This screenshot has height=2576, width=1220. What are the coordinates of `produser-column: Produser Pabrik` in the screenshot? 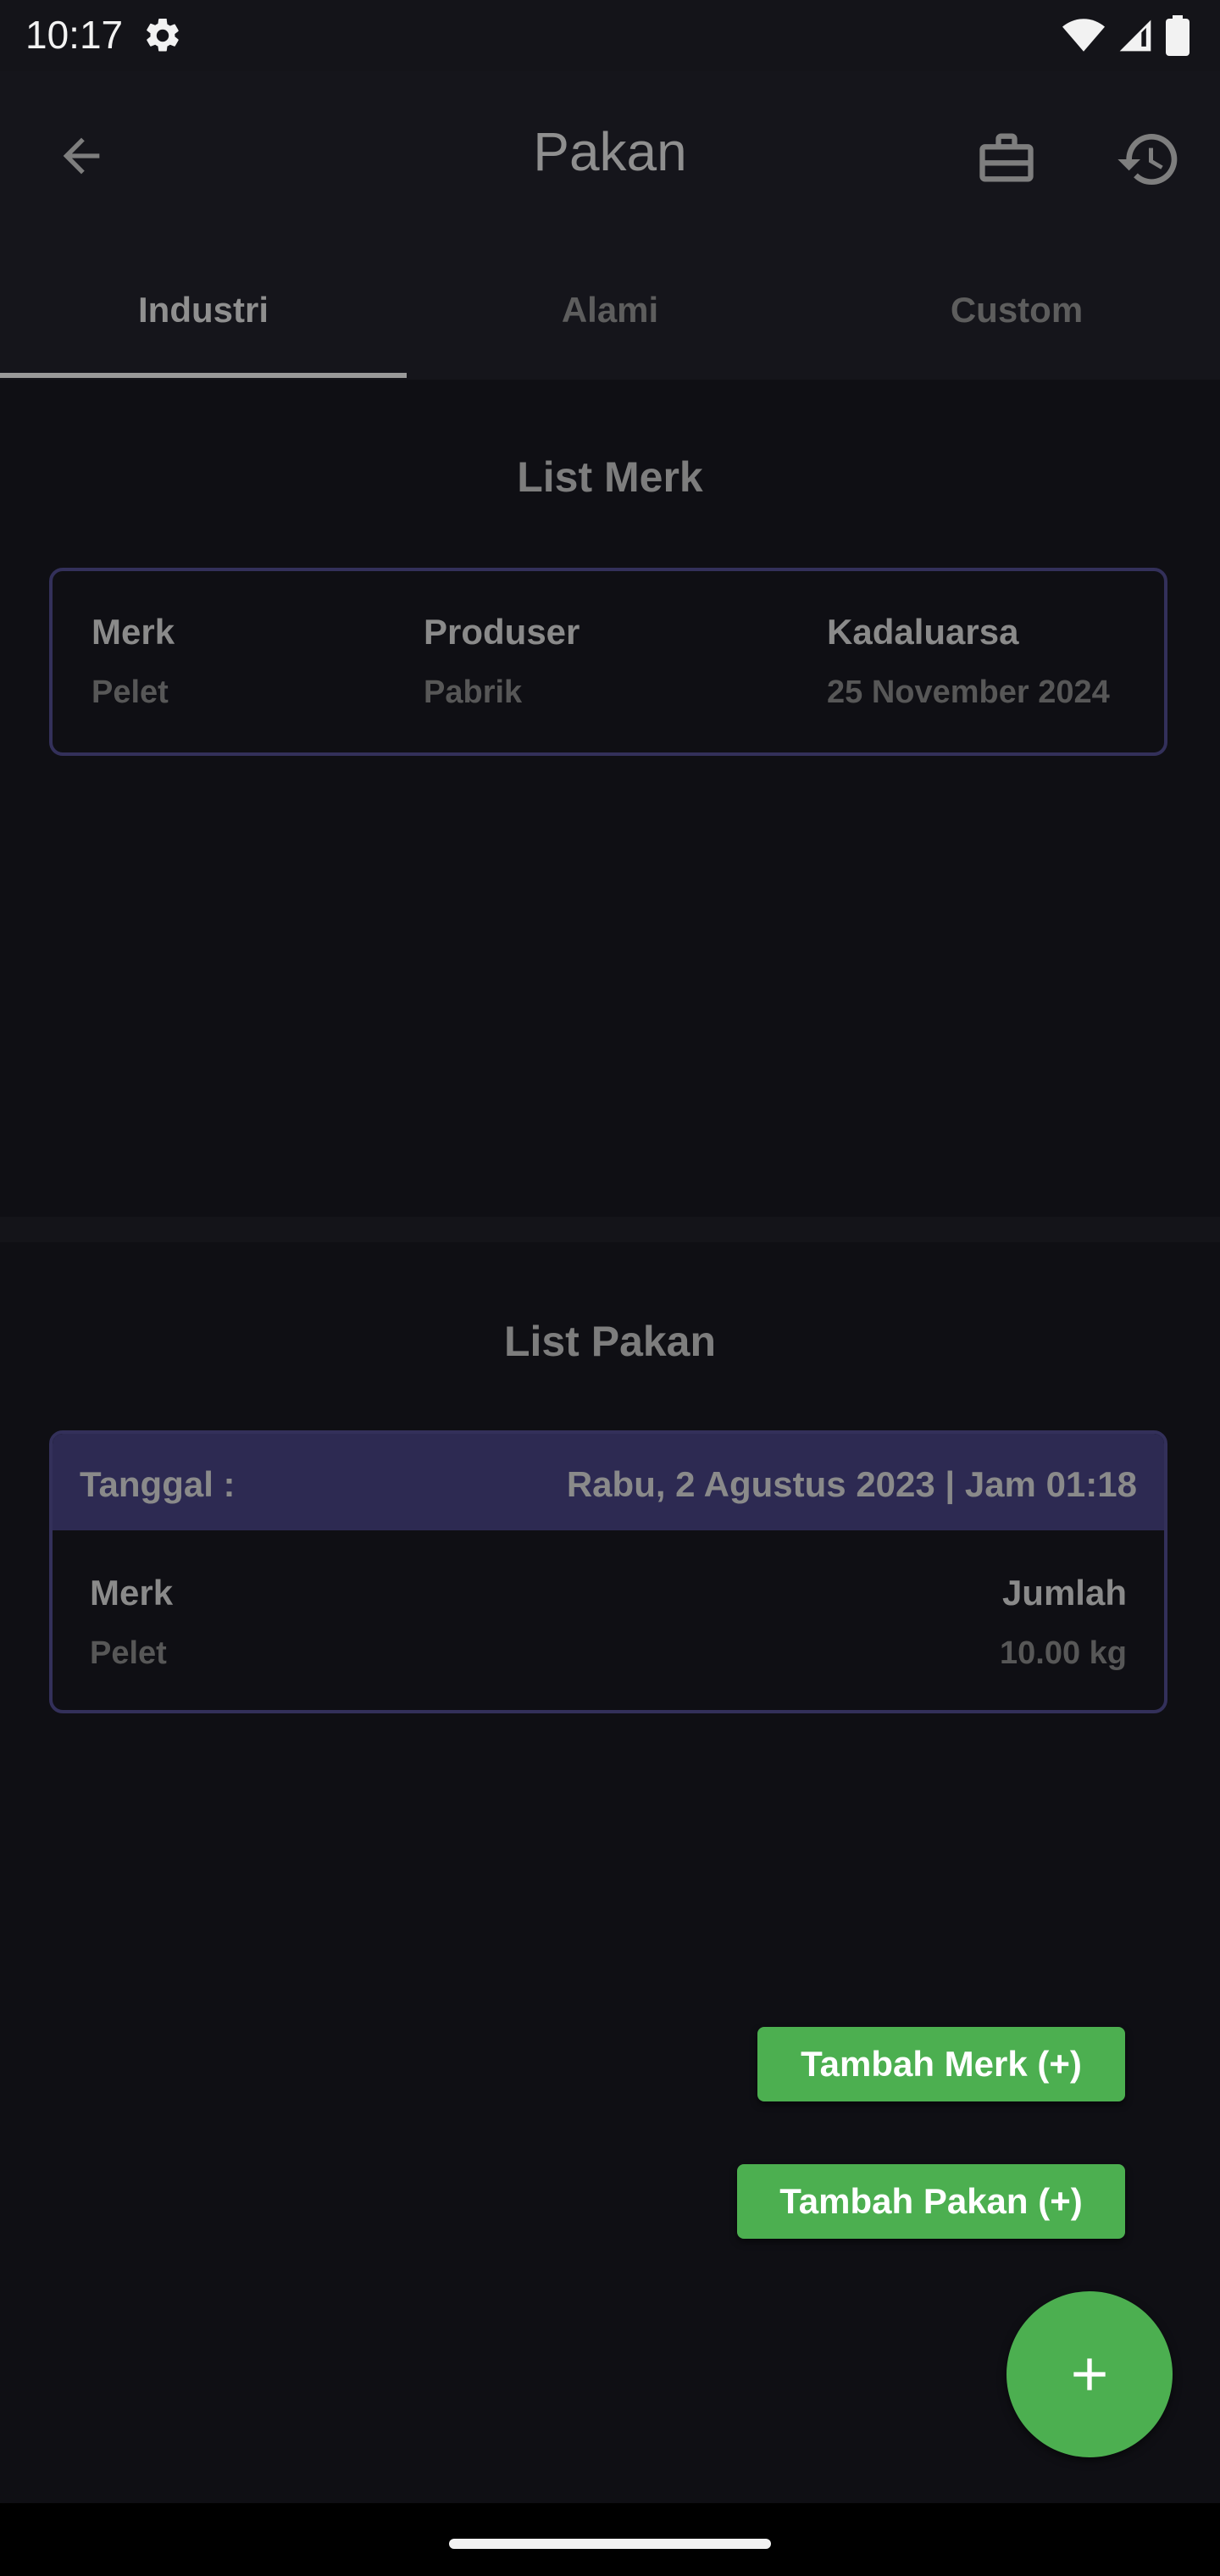 It's located at (502, 661).